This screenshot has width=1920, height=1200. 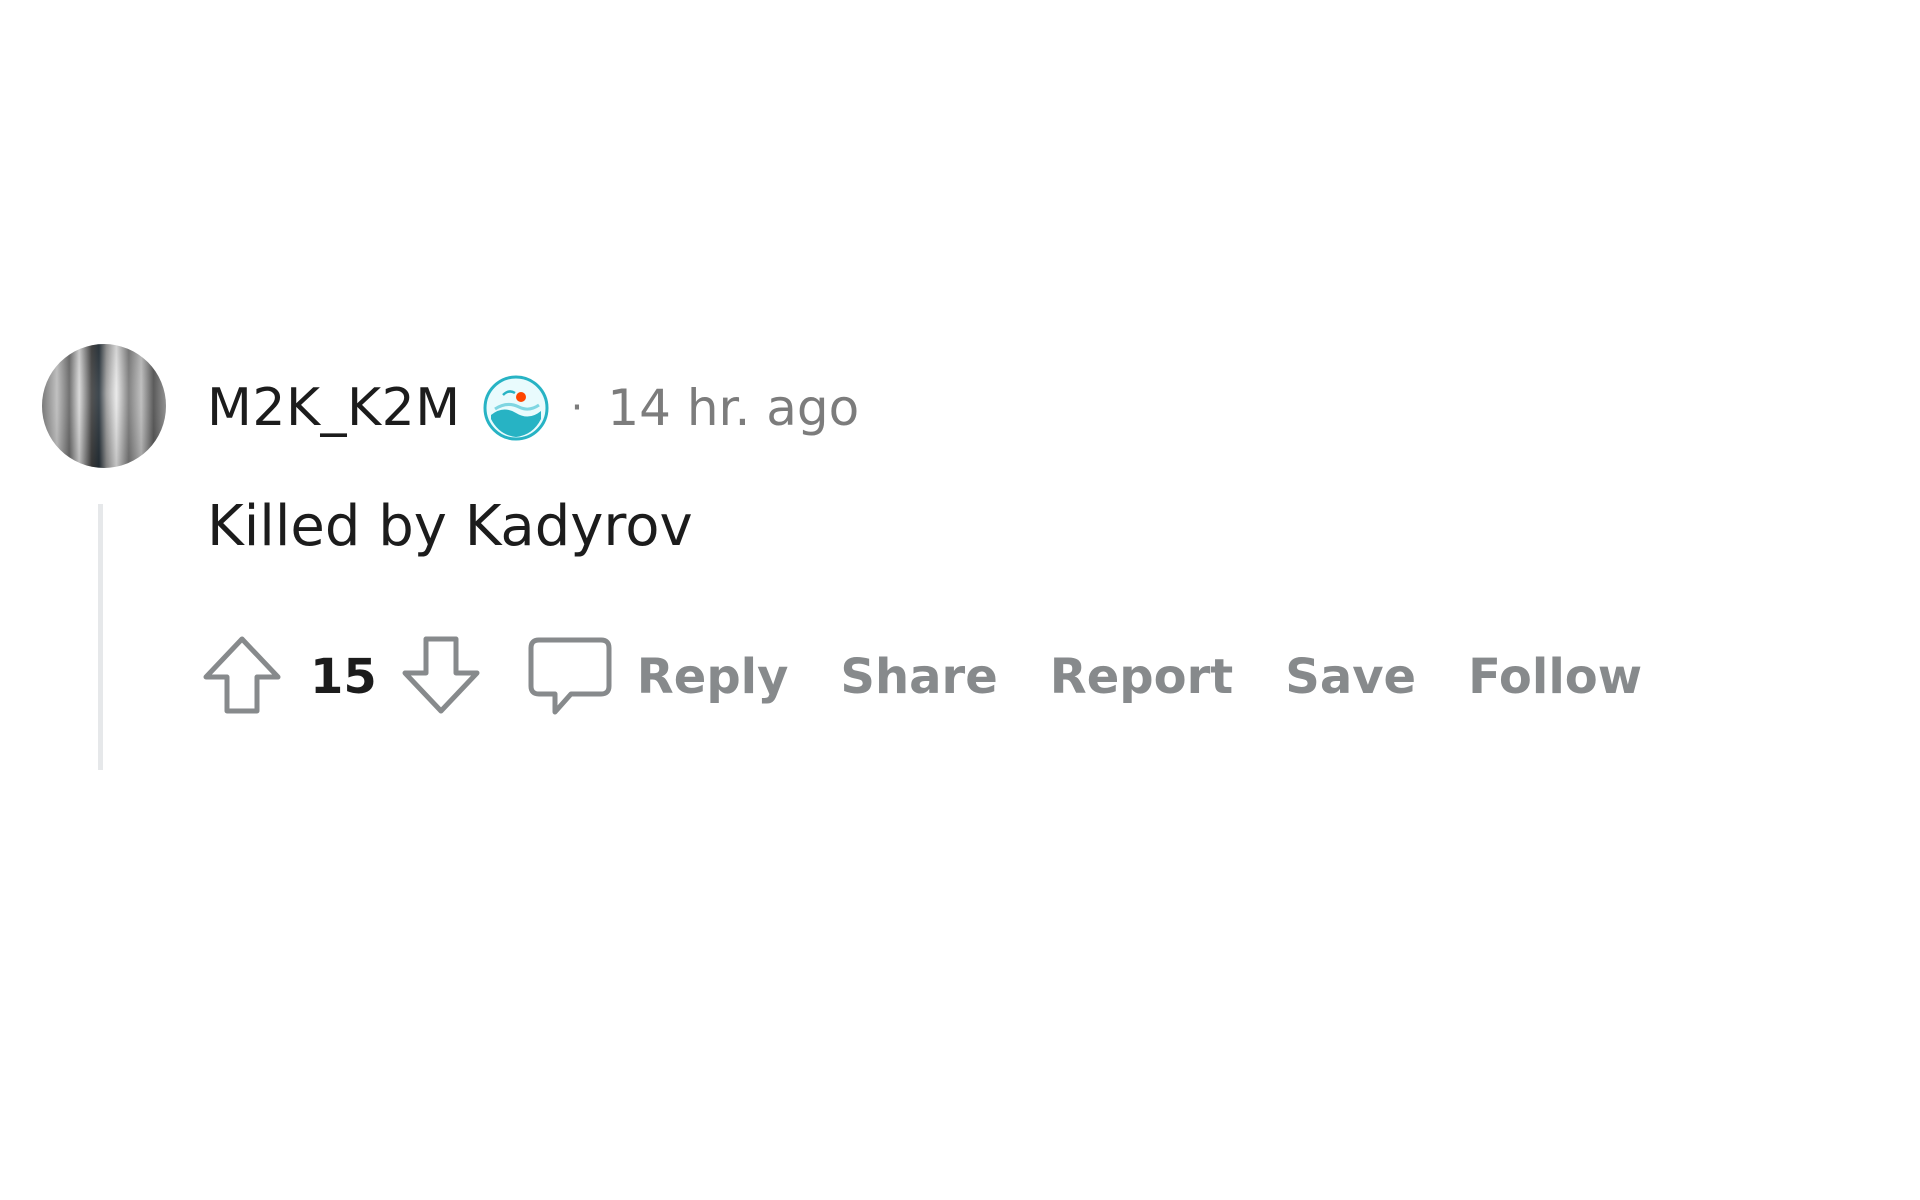 What do you see at coordinates (450, 526) in the screenshot?
I see `comment-body: Killed by Kadyrov` at bounding box center [450, 526].